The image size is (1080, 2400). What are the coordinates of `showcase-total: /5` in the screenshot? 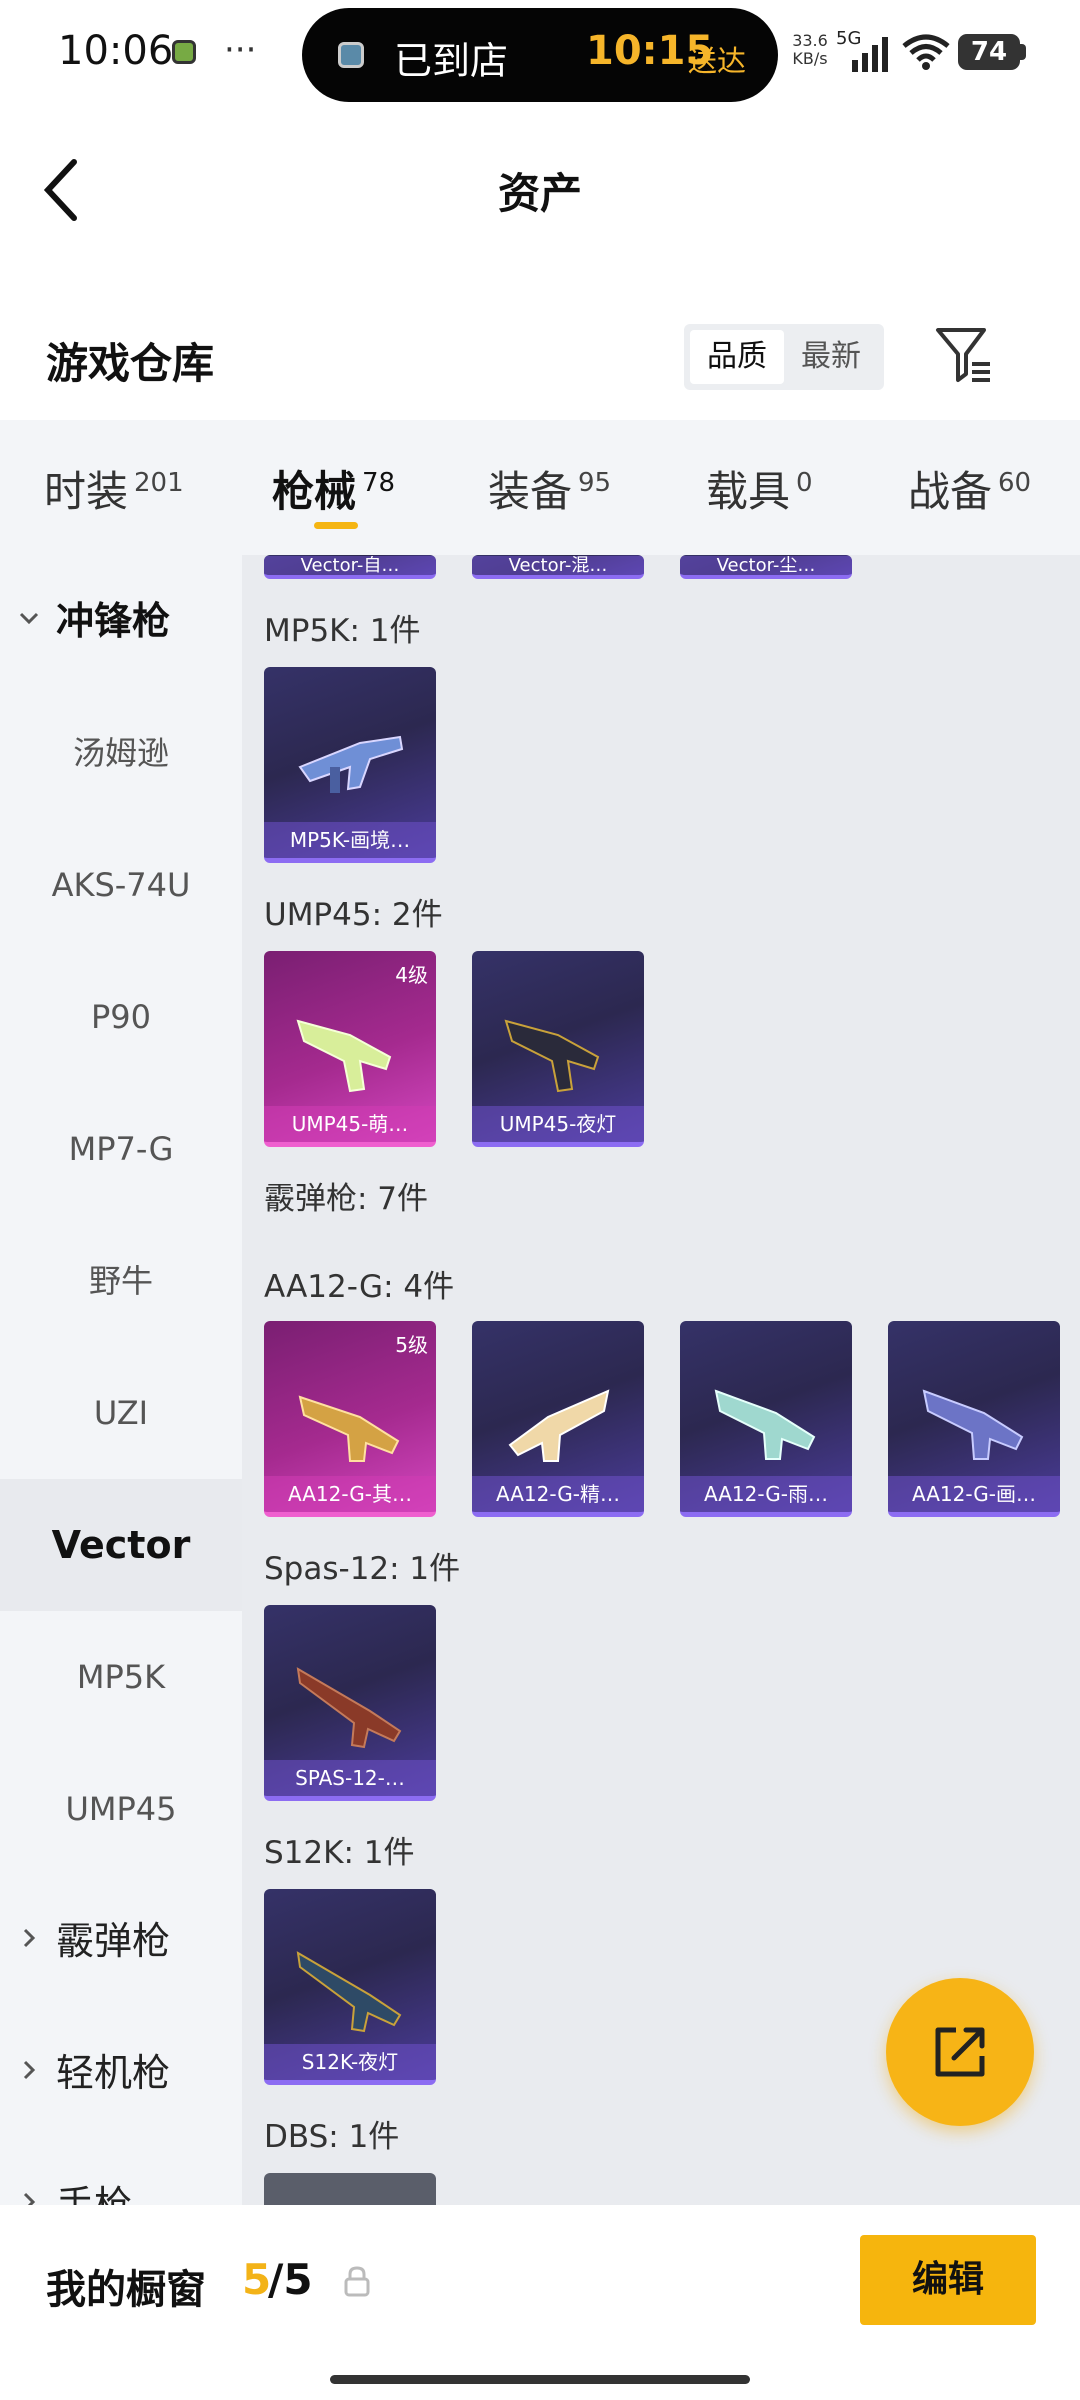 It's located at (290, 2279).